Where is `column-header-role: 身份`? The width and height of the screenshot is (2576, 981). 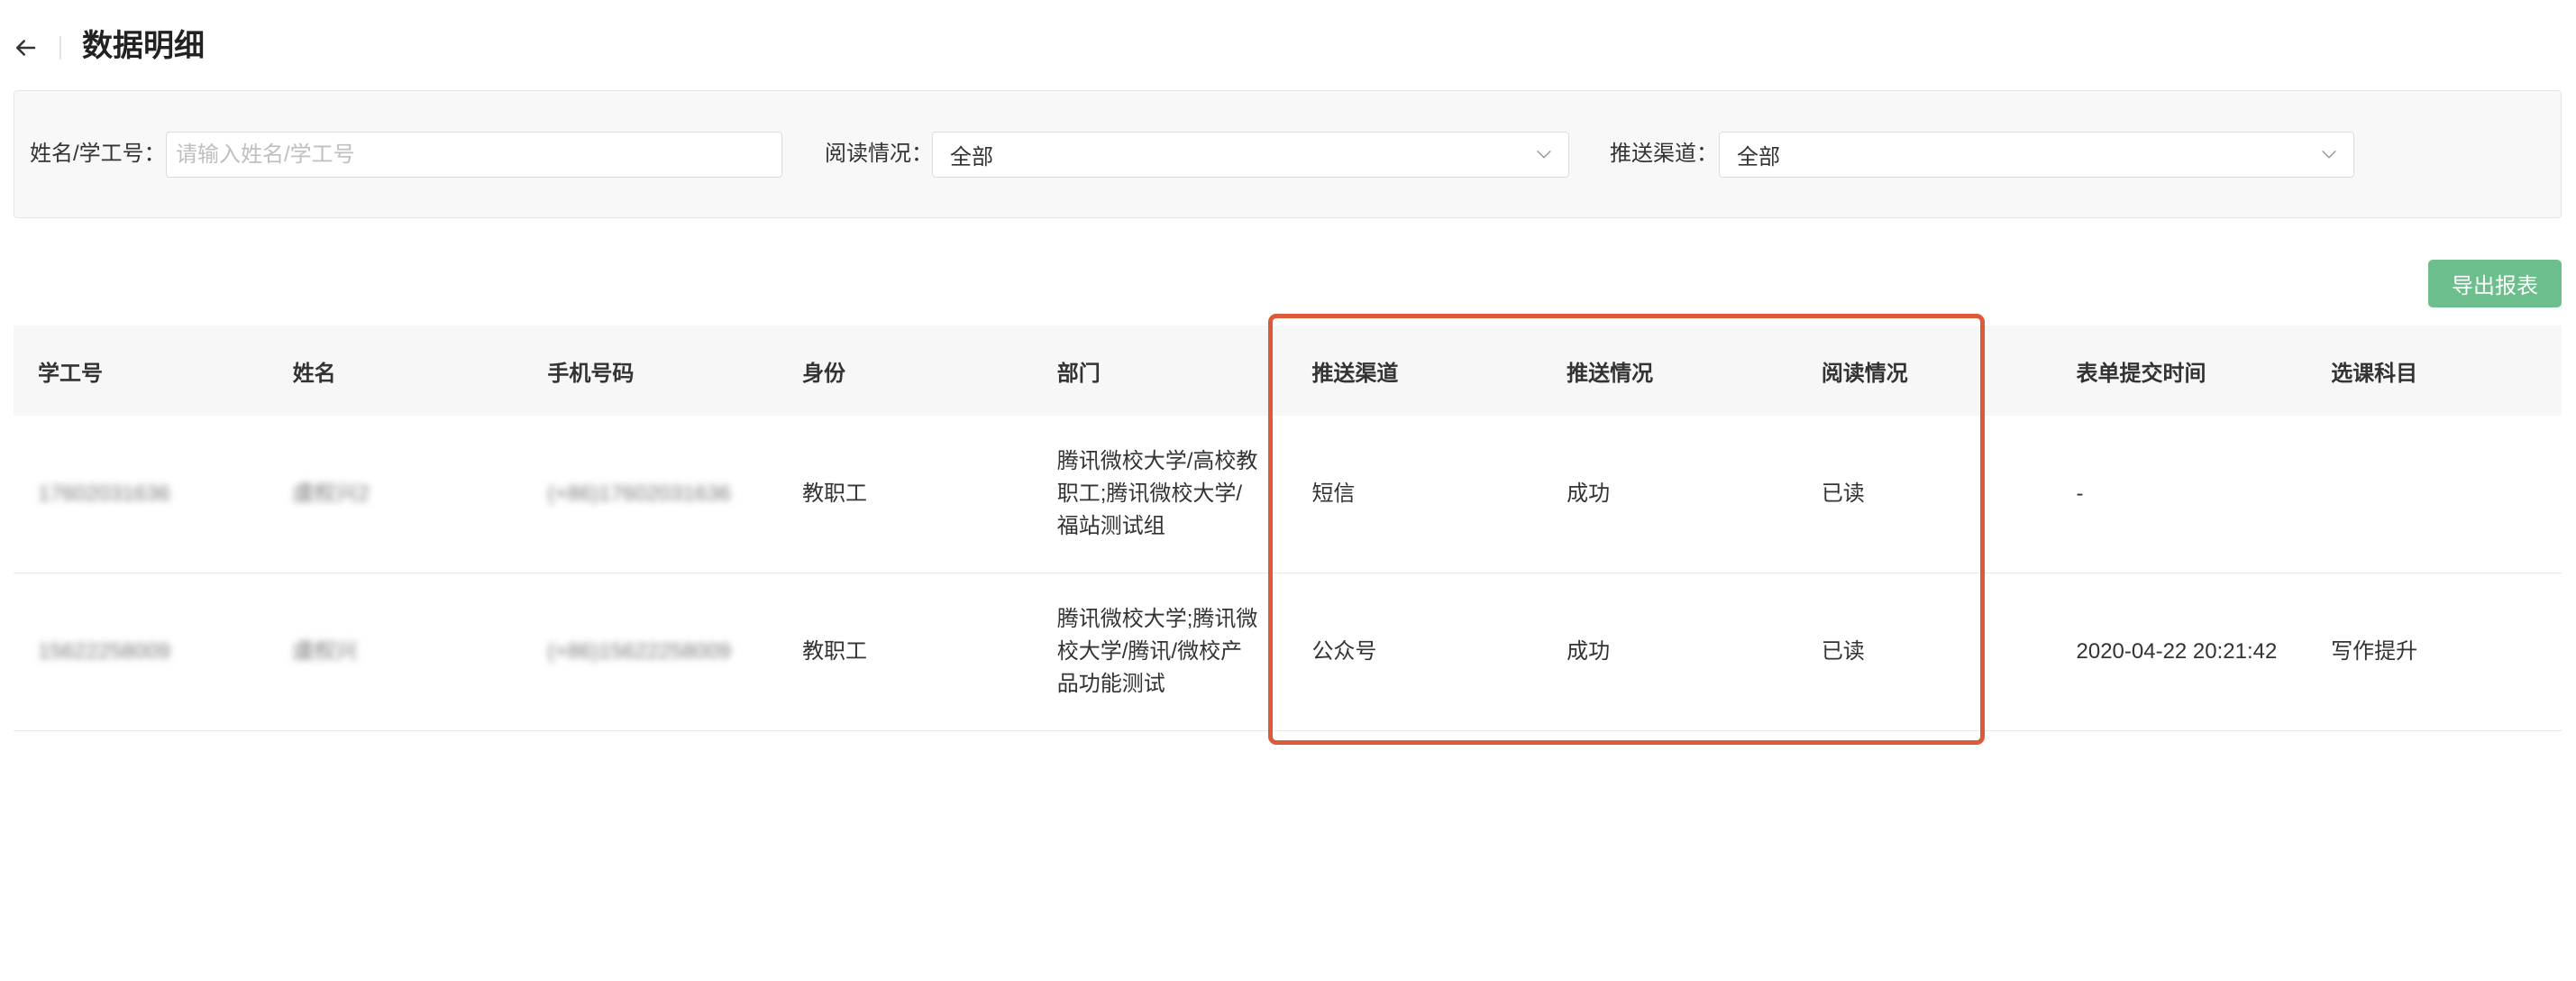
column-header-role: 身份 is located at coordinates (905, 370).